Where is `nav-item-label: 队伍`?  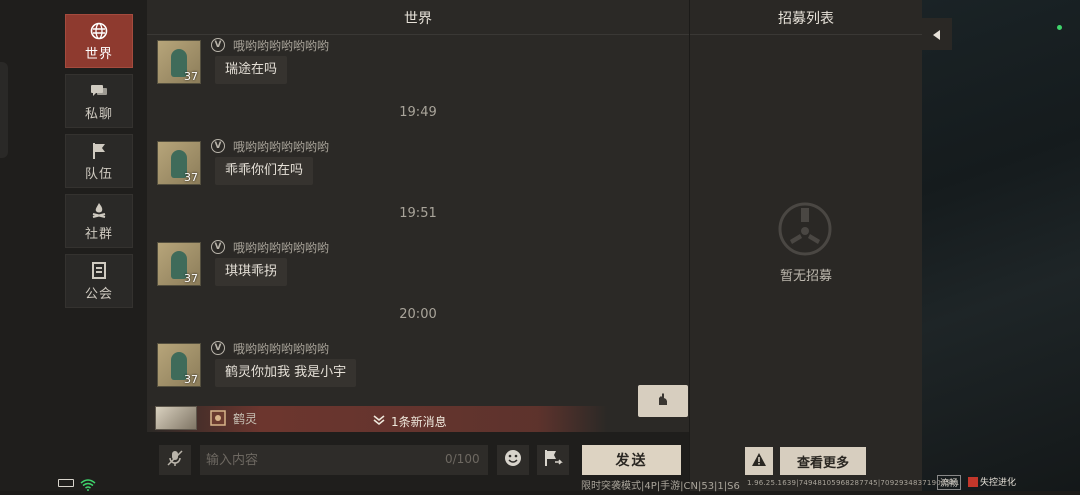
nav-item-label: 队伍 is located at coordinates (98, 174).